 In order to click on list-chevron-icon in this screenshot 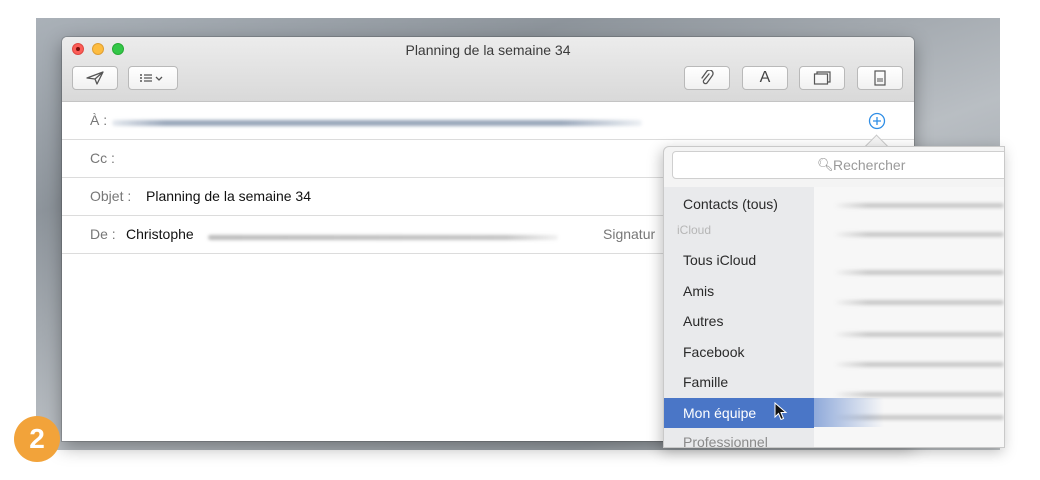, I will do `click(151, 78)`.